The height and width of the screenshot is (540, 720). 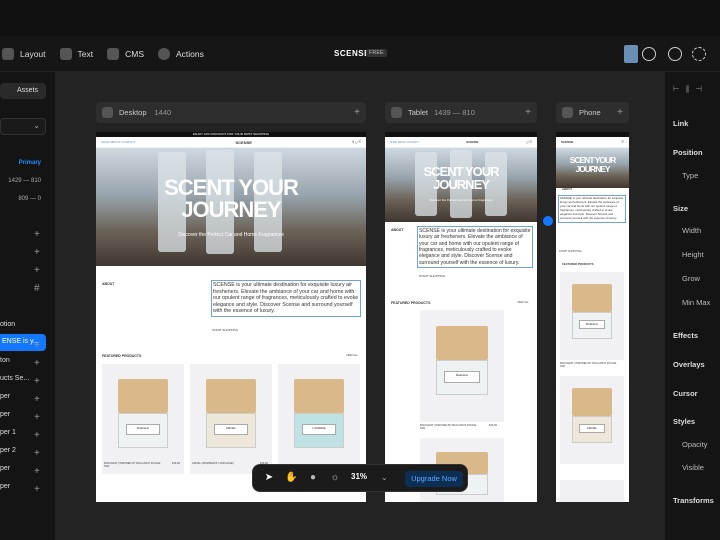 I want to click on layer-item: otion, so click(x=23, y=324).